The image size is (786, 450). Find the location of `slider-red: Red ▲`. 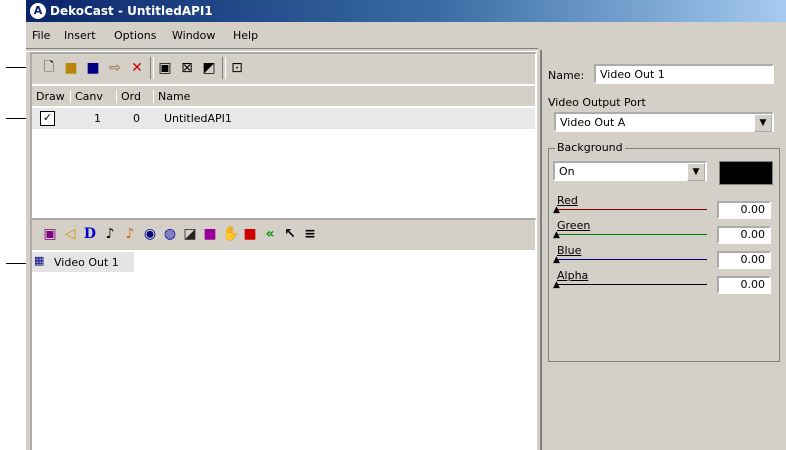

slider-red: Red ▲ is located at coordinates (634, 208).